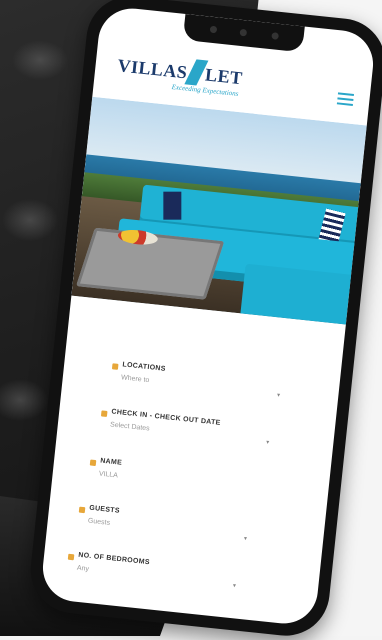 The image size is (382, 640). What do you see at coordinates (115, 366) in the screenshot?
I see `location-icon` at bounding box center [115, 366].